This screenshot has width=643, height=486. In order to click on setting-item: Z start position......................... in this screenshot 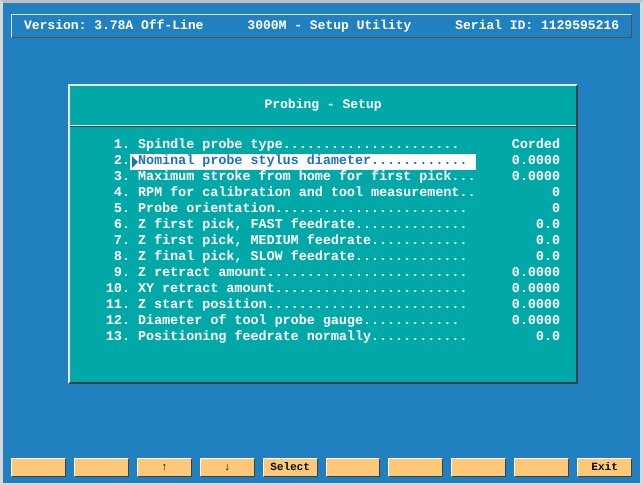, I will do `click(303, 306)`.